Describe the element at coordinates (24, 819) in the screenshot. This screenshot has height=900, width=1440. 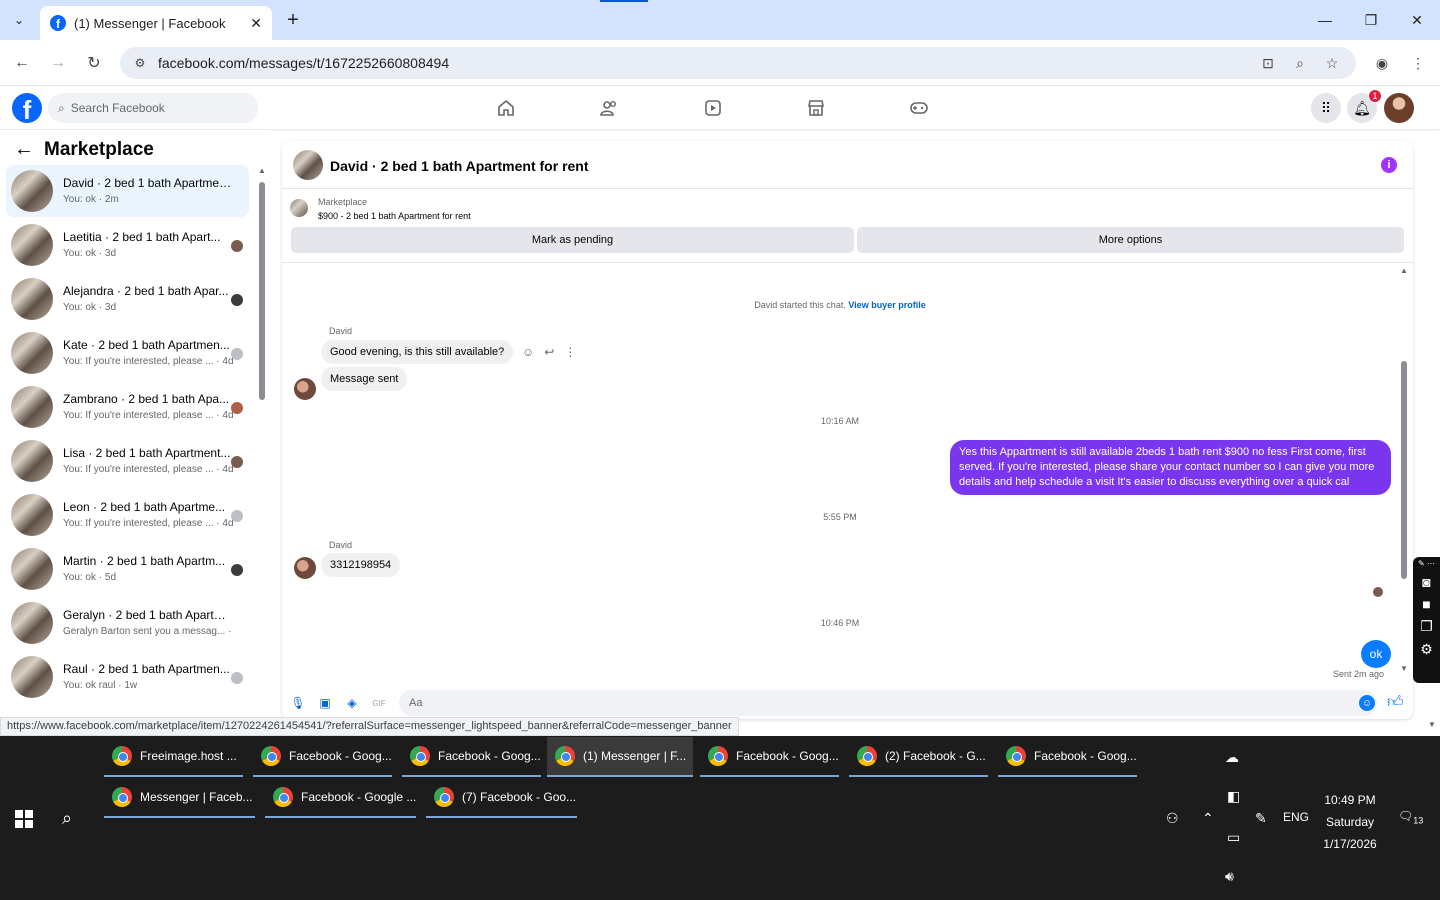
I see `windows-start-icon` at that location.